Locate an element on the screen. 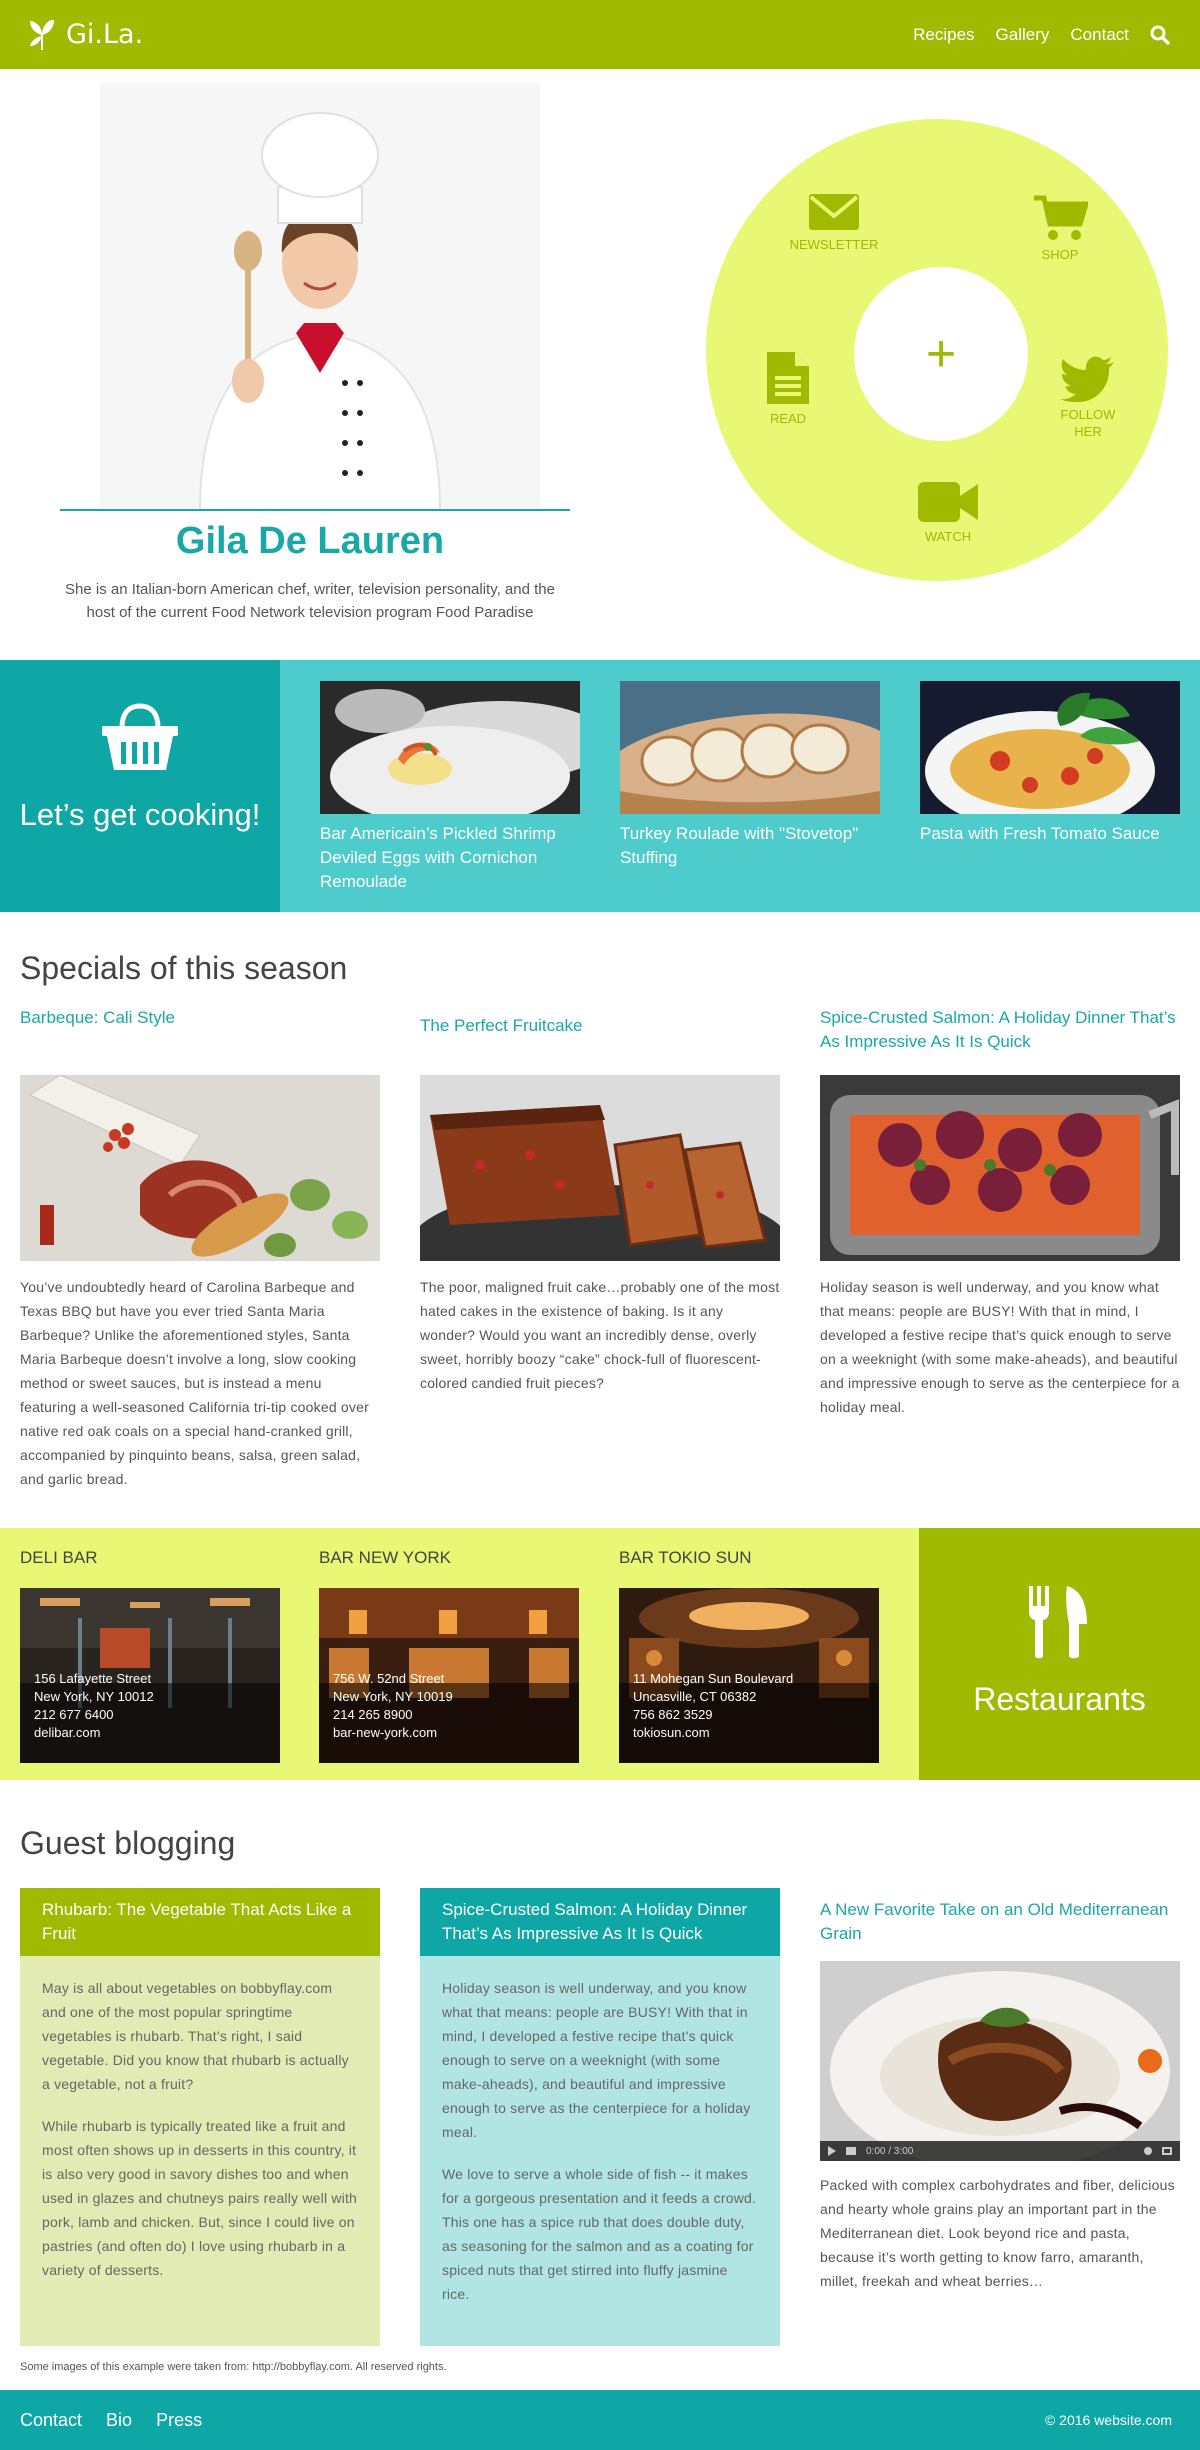  cart-icon is located at coordinates (1061, 217).